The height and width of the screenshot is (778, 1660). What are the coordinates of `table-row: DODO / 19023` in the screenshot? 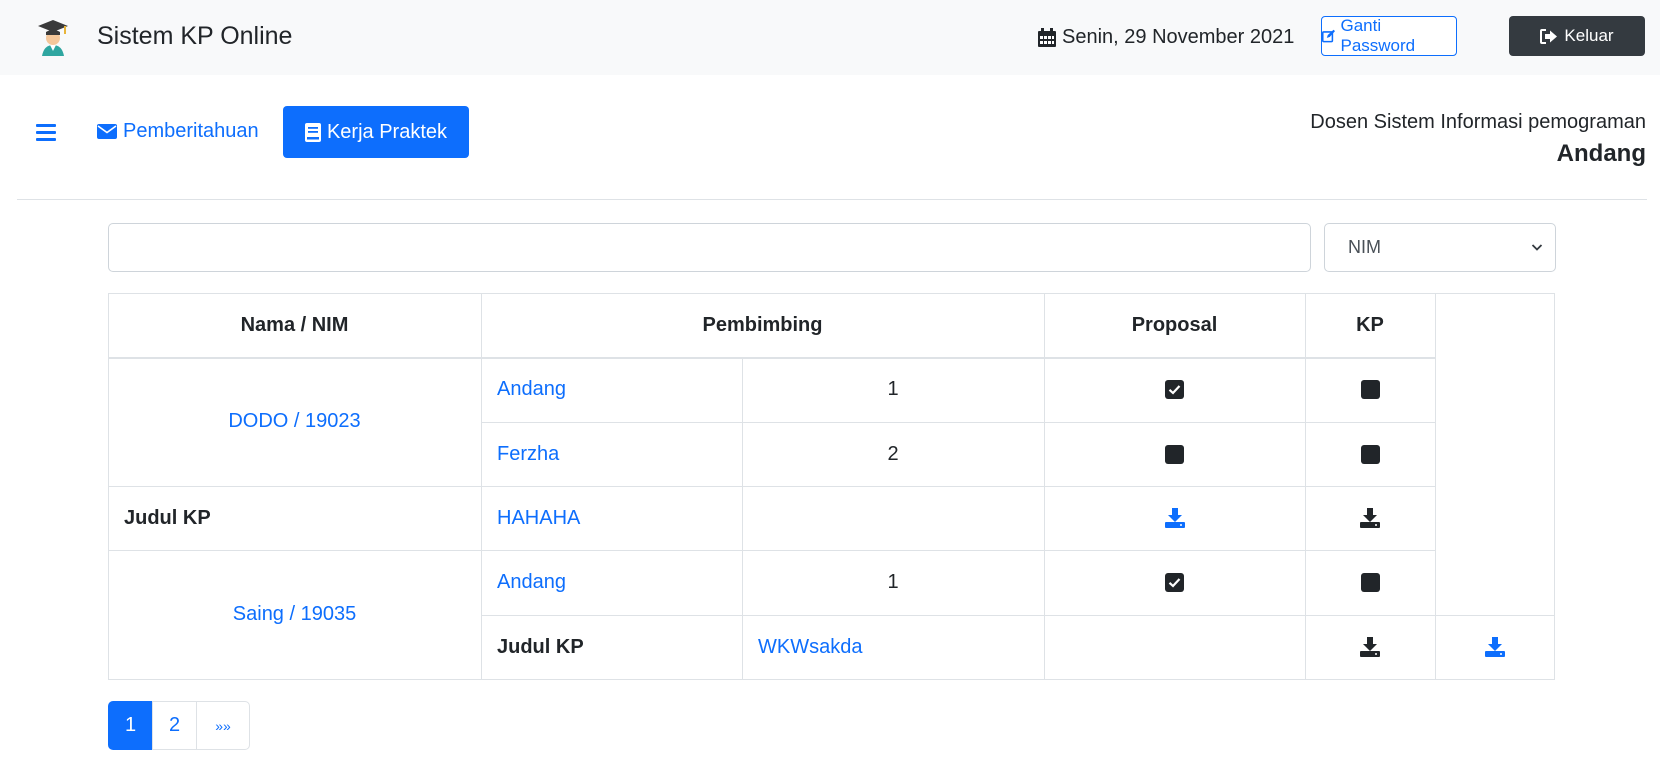 It's located at (294, 421).